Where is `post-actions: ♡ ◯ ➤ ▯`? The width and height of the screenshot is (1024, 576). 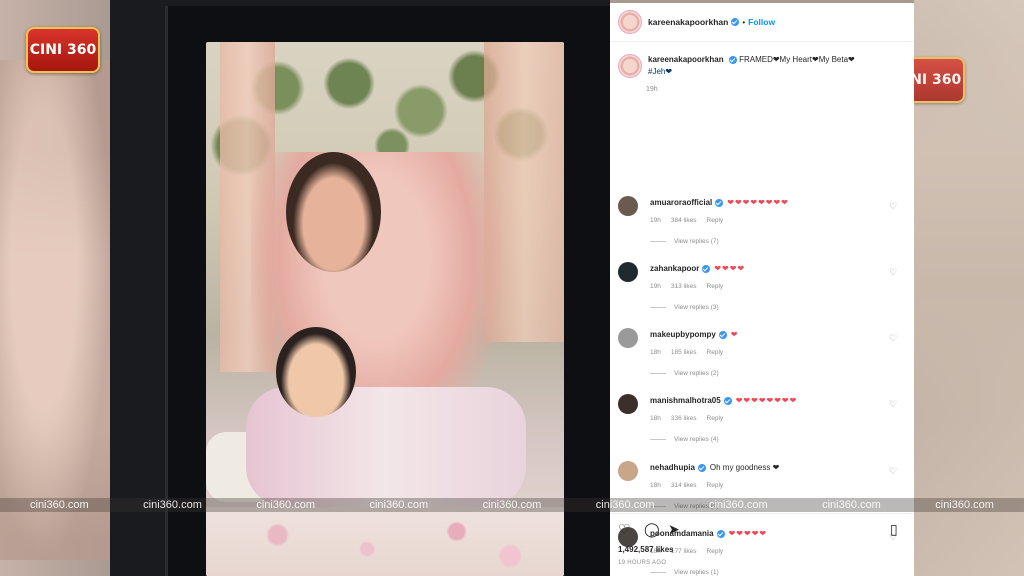 post-actions: ♡ ◯ ➤ ▯ is located at coordinates (762, 528).